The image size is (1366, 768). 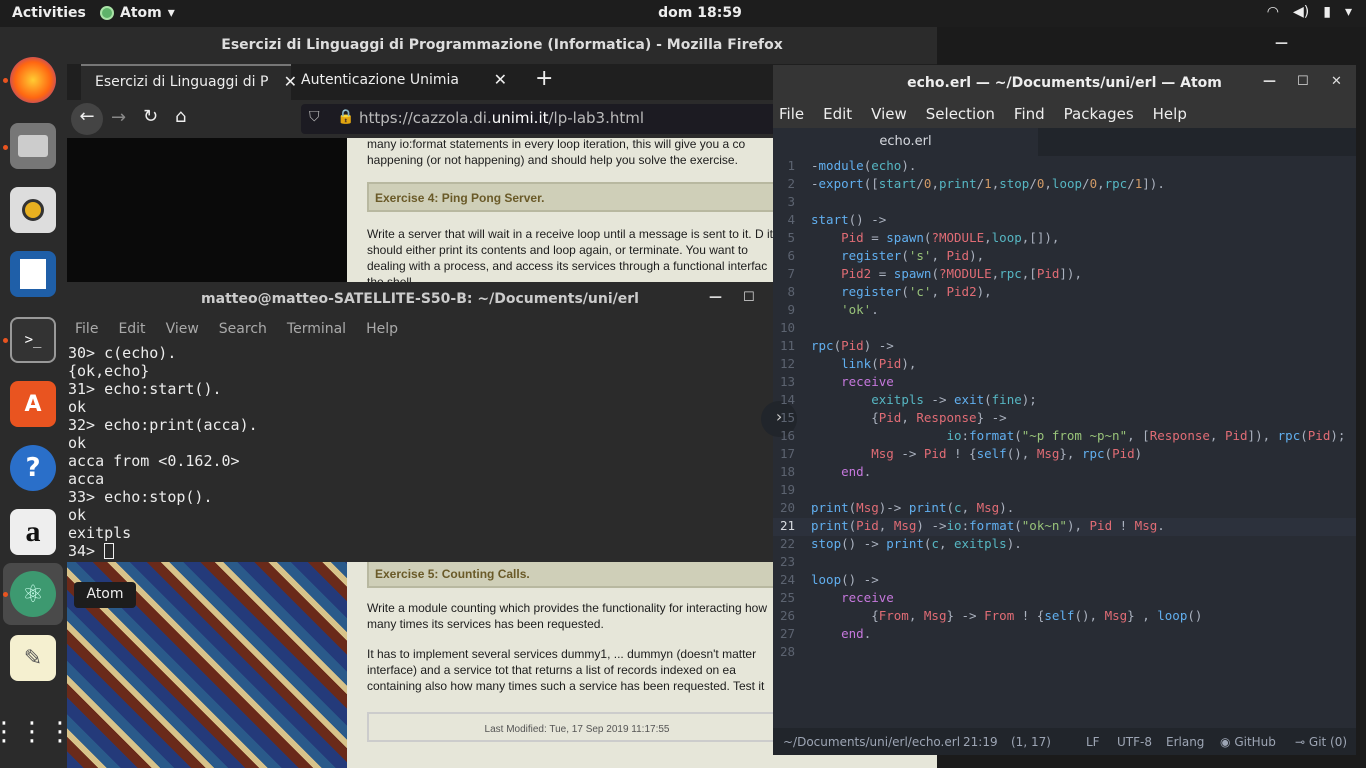 I want to click on firefox-icon, so click(x=33, y=80).